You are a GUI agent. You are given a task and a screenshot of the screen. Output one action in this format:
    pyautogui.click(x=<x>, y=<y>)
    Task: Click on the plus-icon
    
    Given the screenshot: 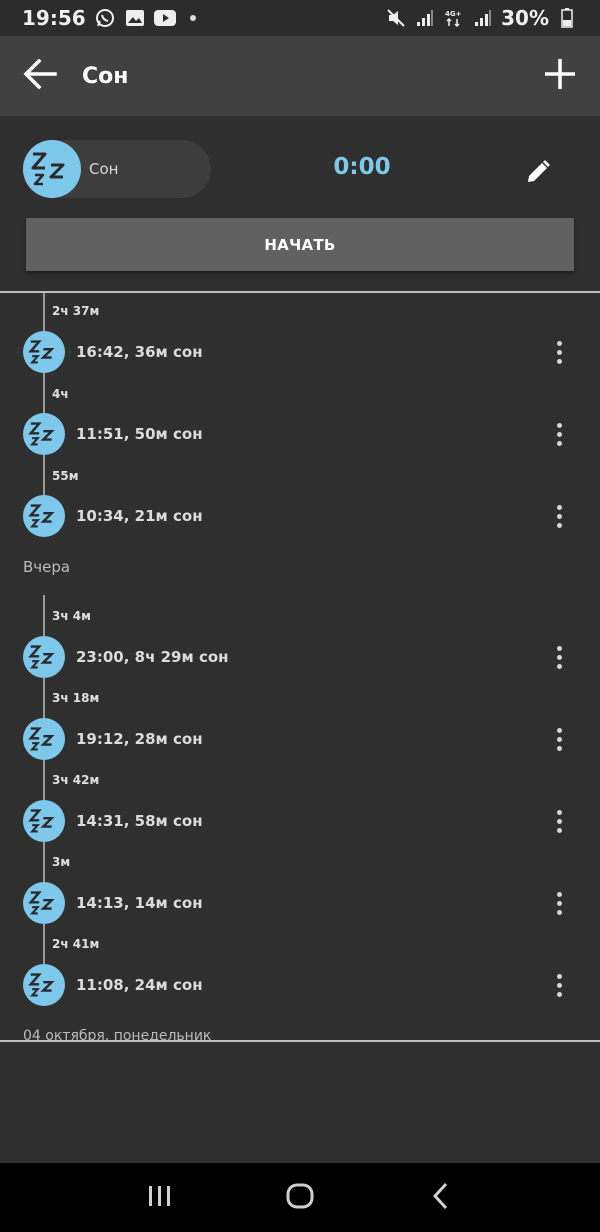 What is the action you would take?
    pyautogui.click(x=560, y=76)
    